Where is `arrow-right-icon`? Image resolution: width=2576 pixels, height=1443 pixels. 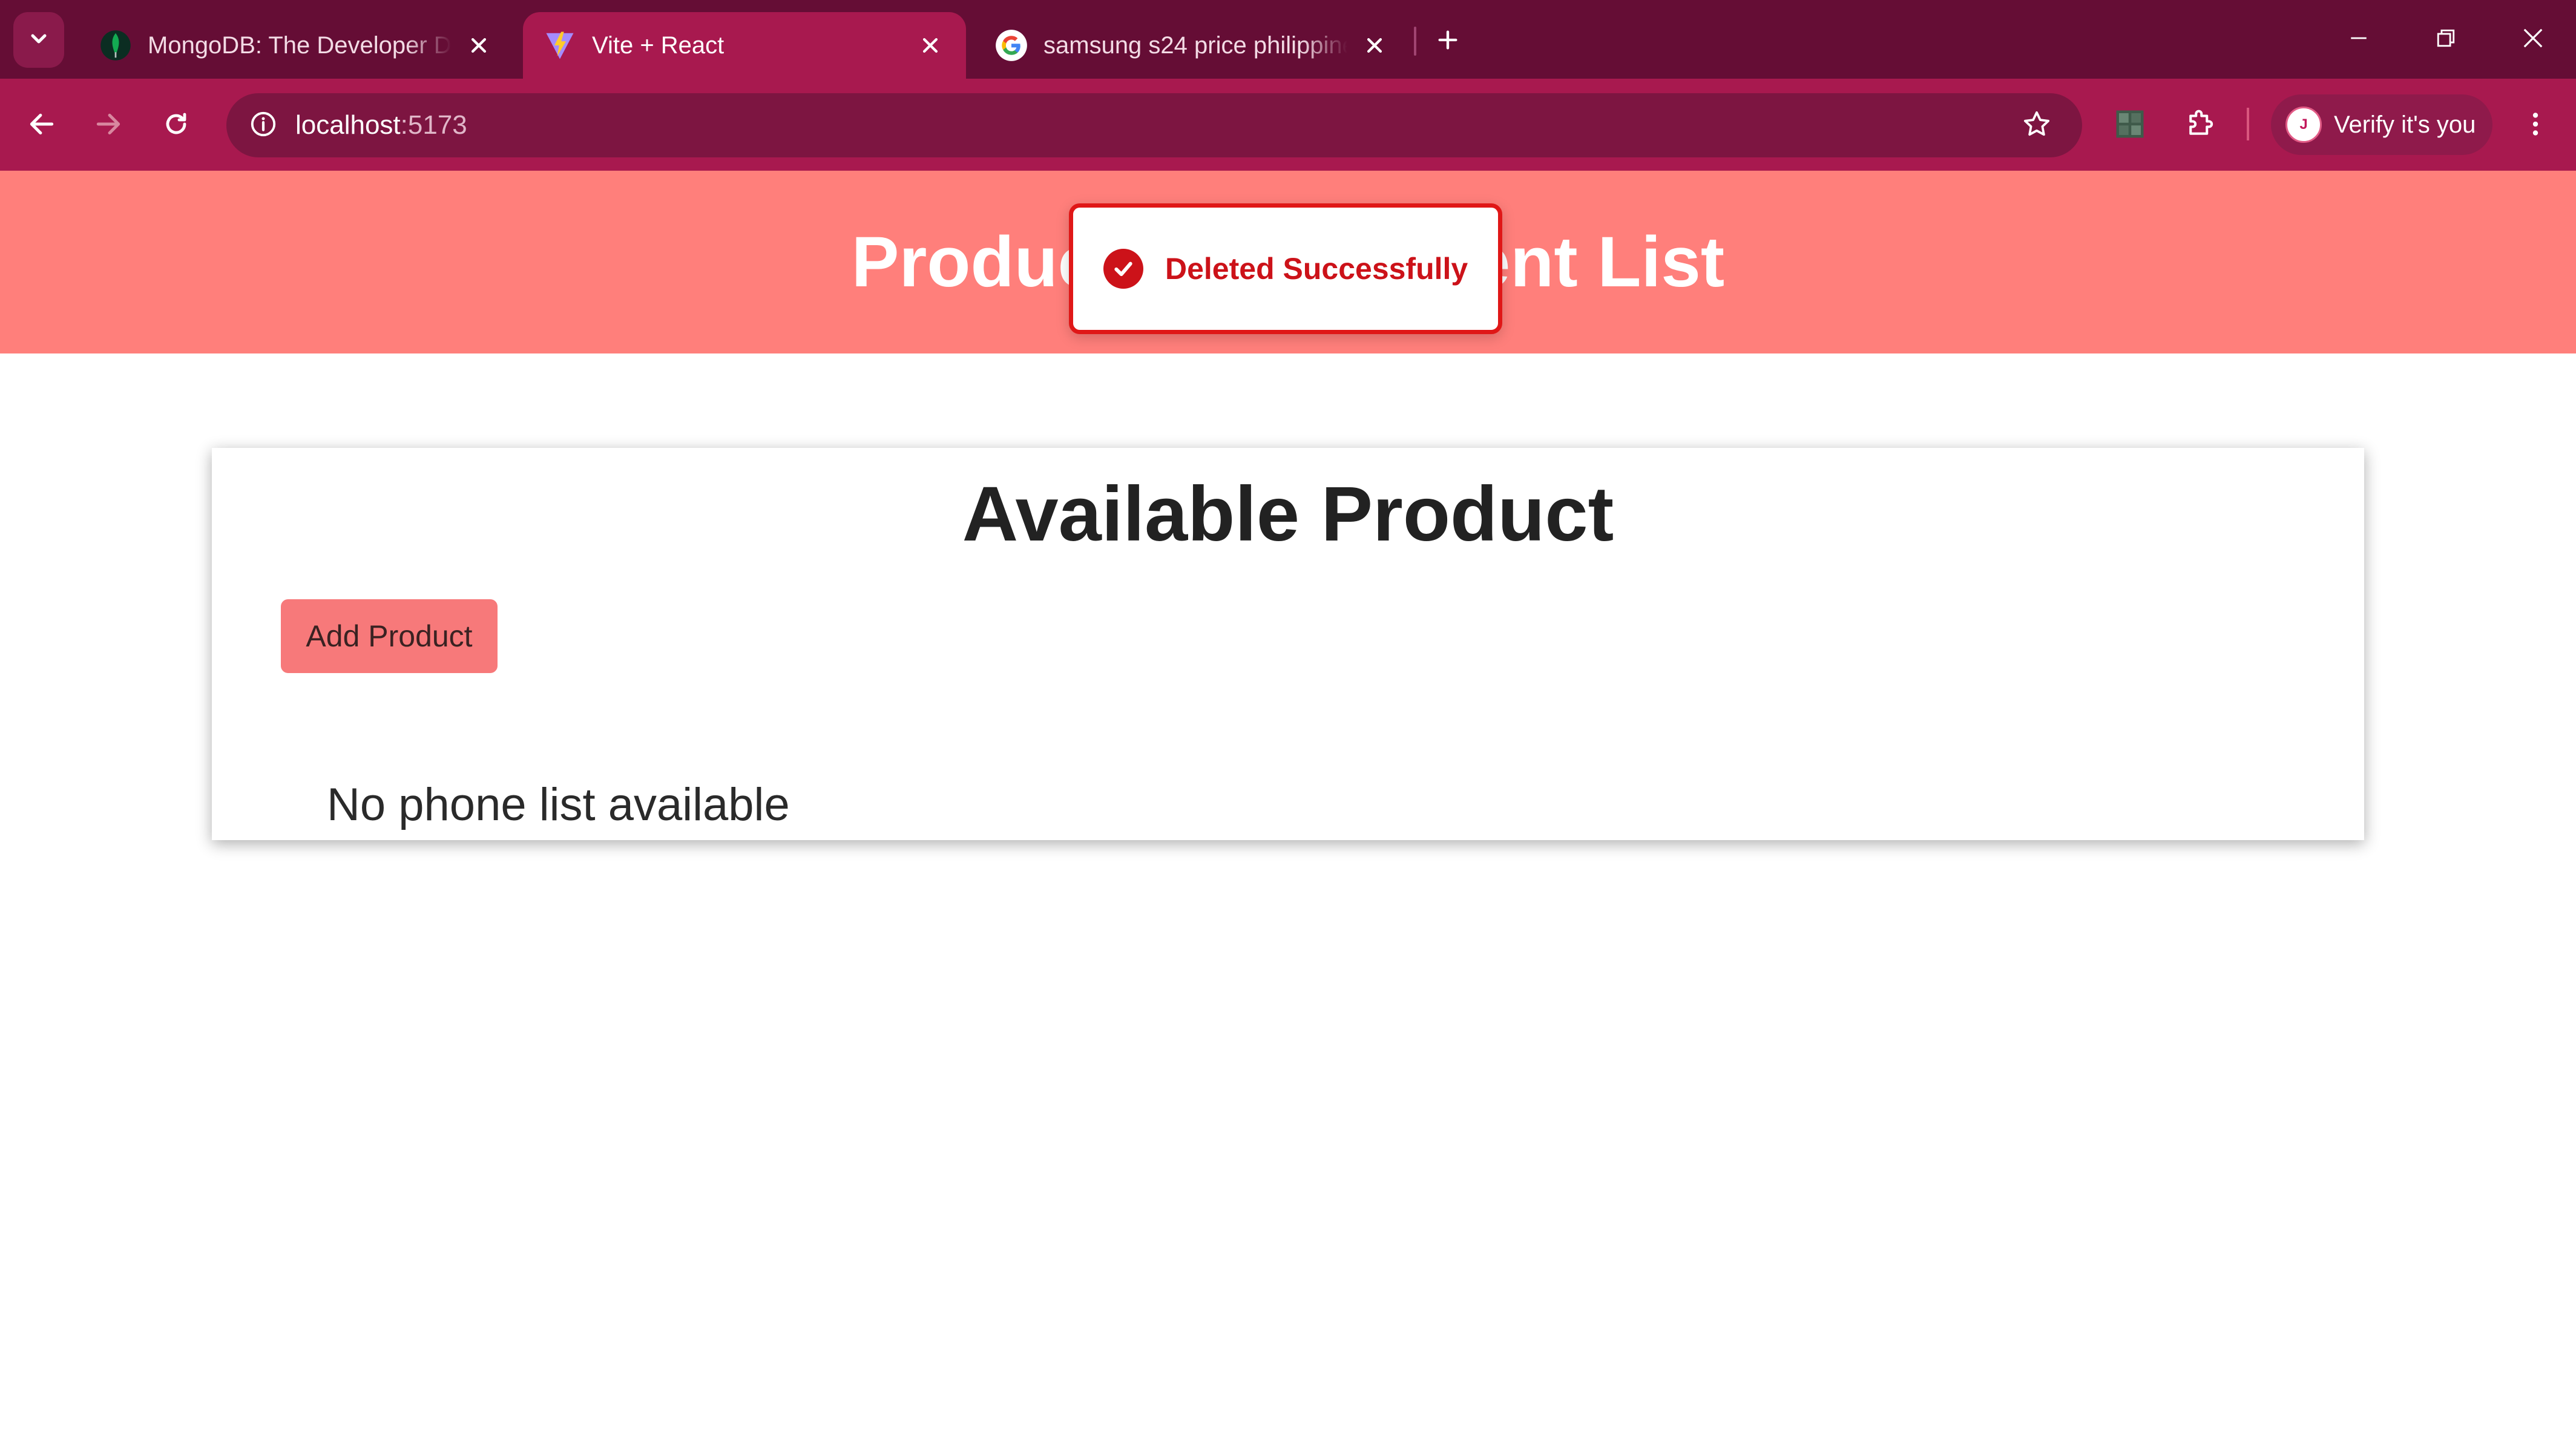
arrow-right-icon is located at coordinates (108, 125).